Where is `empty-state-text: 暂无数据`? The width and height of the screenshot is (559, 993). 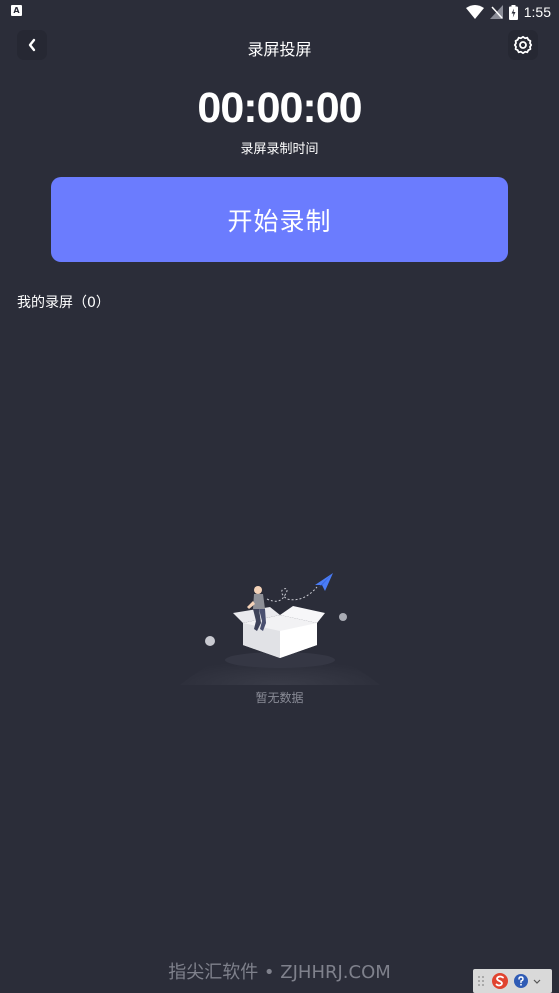
empty-state-text: 暂无数据 is located at coordinates (279, 698).